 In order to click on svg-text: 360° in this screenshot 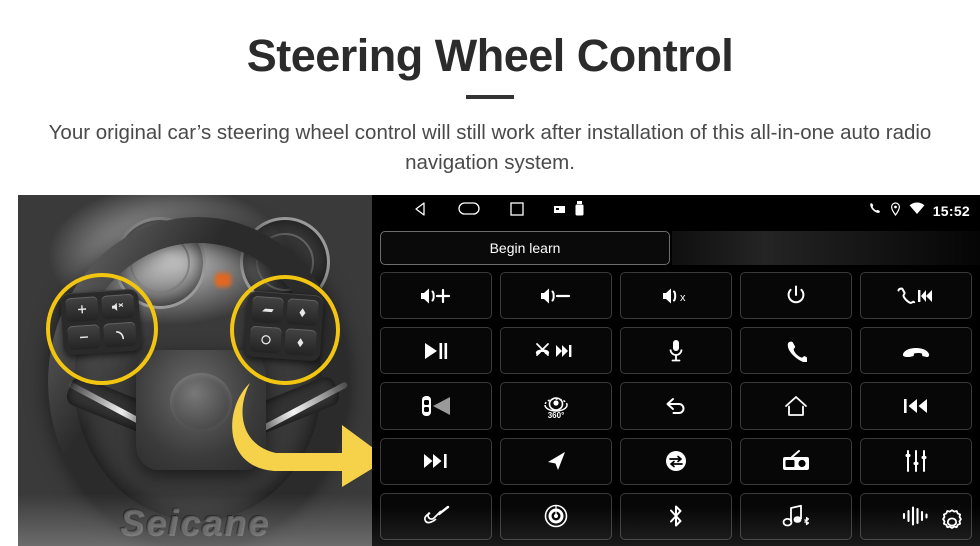, I will do `click(556, 415)`.